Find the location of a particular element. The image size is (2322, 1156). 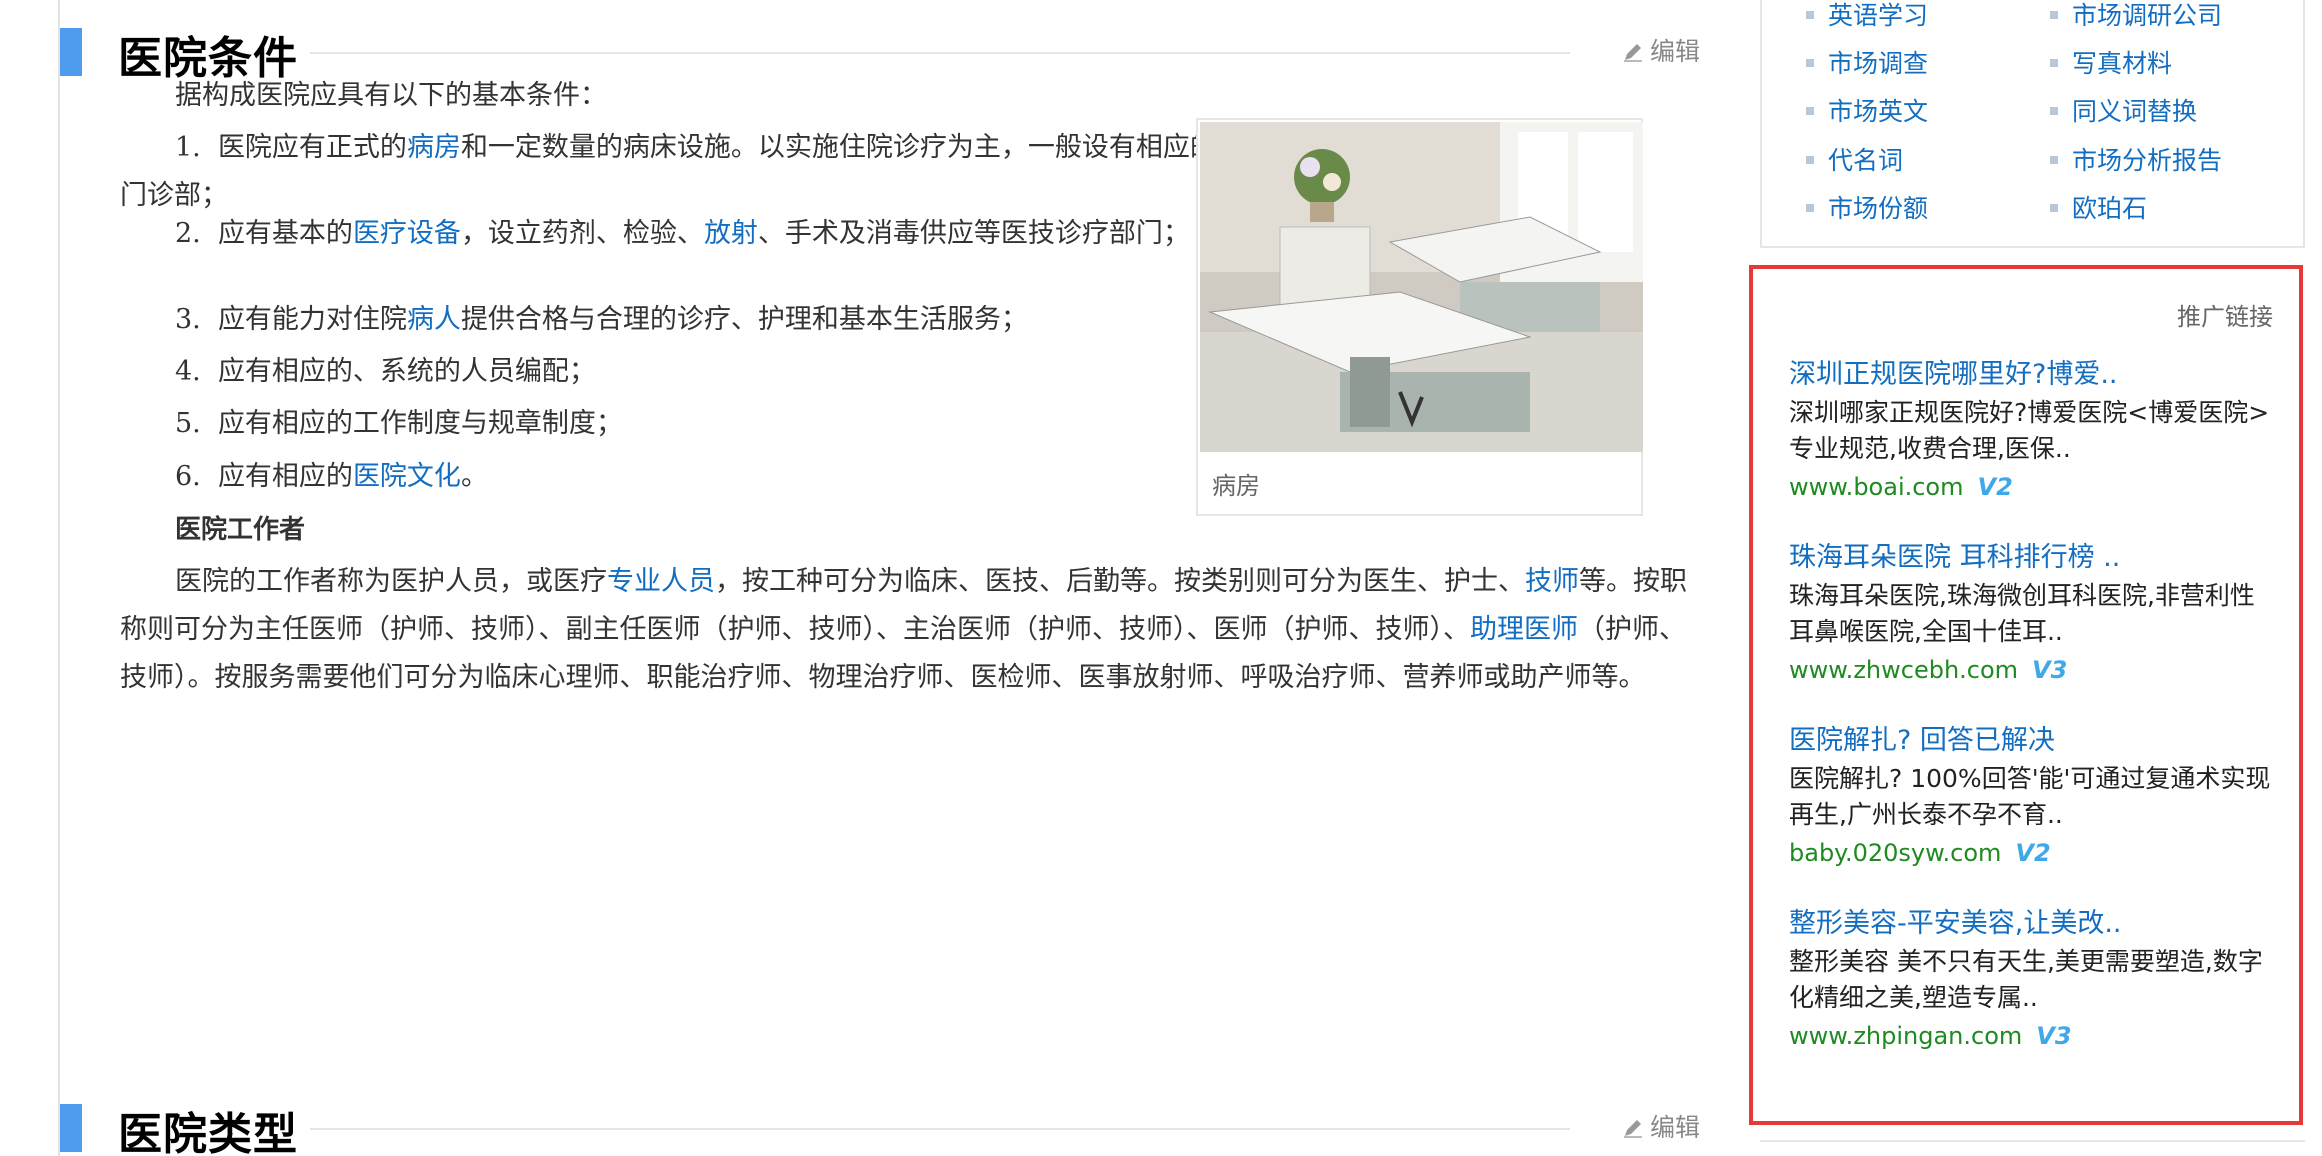

ad-description: 整形美容 美不只有天生,美更需要塑造,数字化精细之美,塑造专属.. is located at coordinates (2026, 979).